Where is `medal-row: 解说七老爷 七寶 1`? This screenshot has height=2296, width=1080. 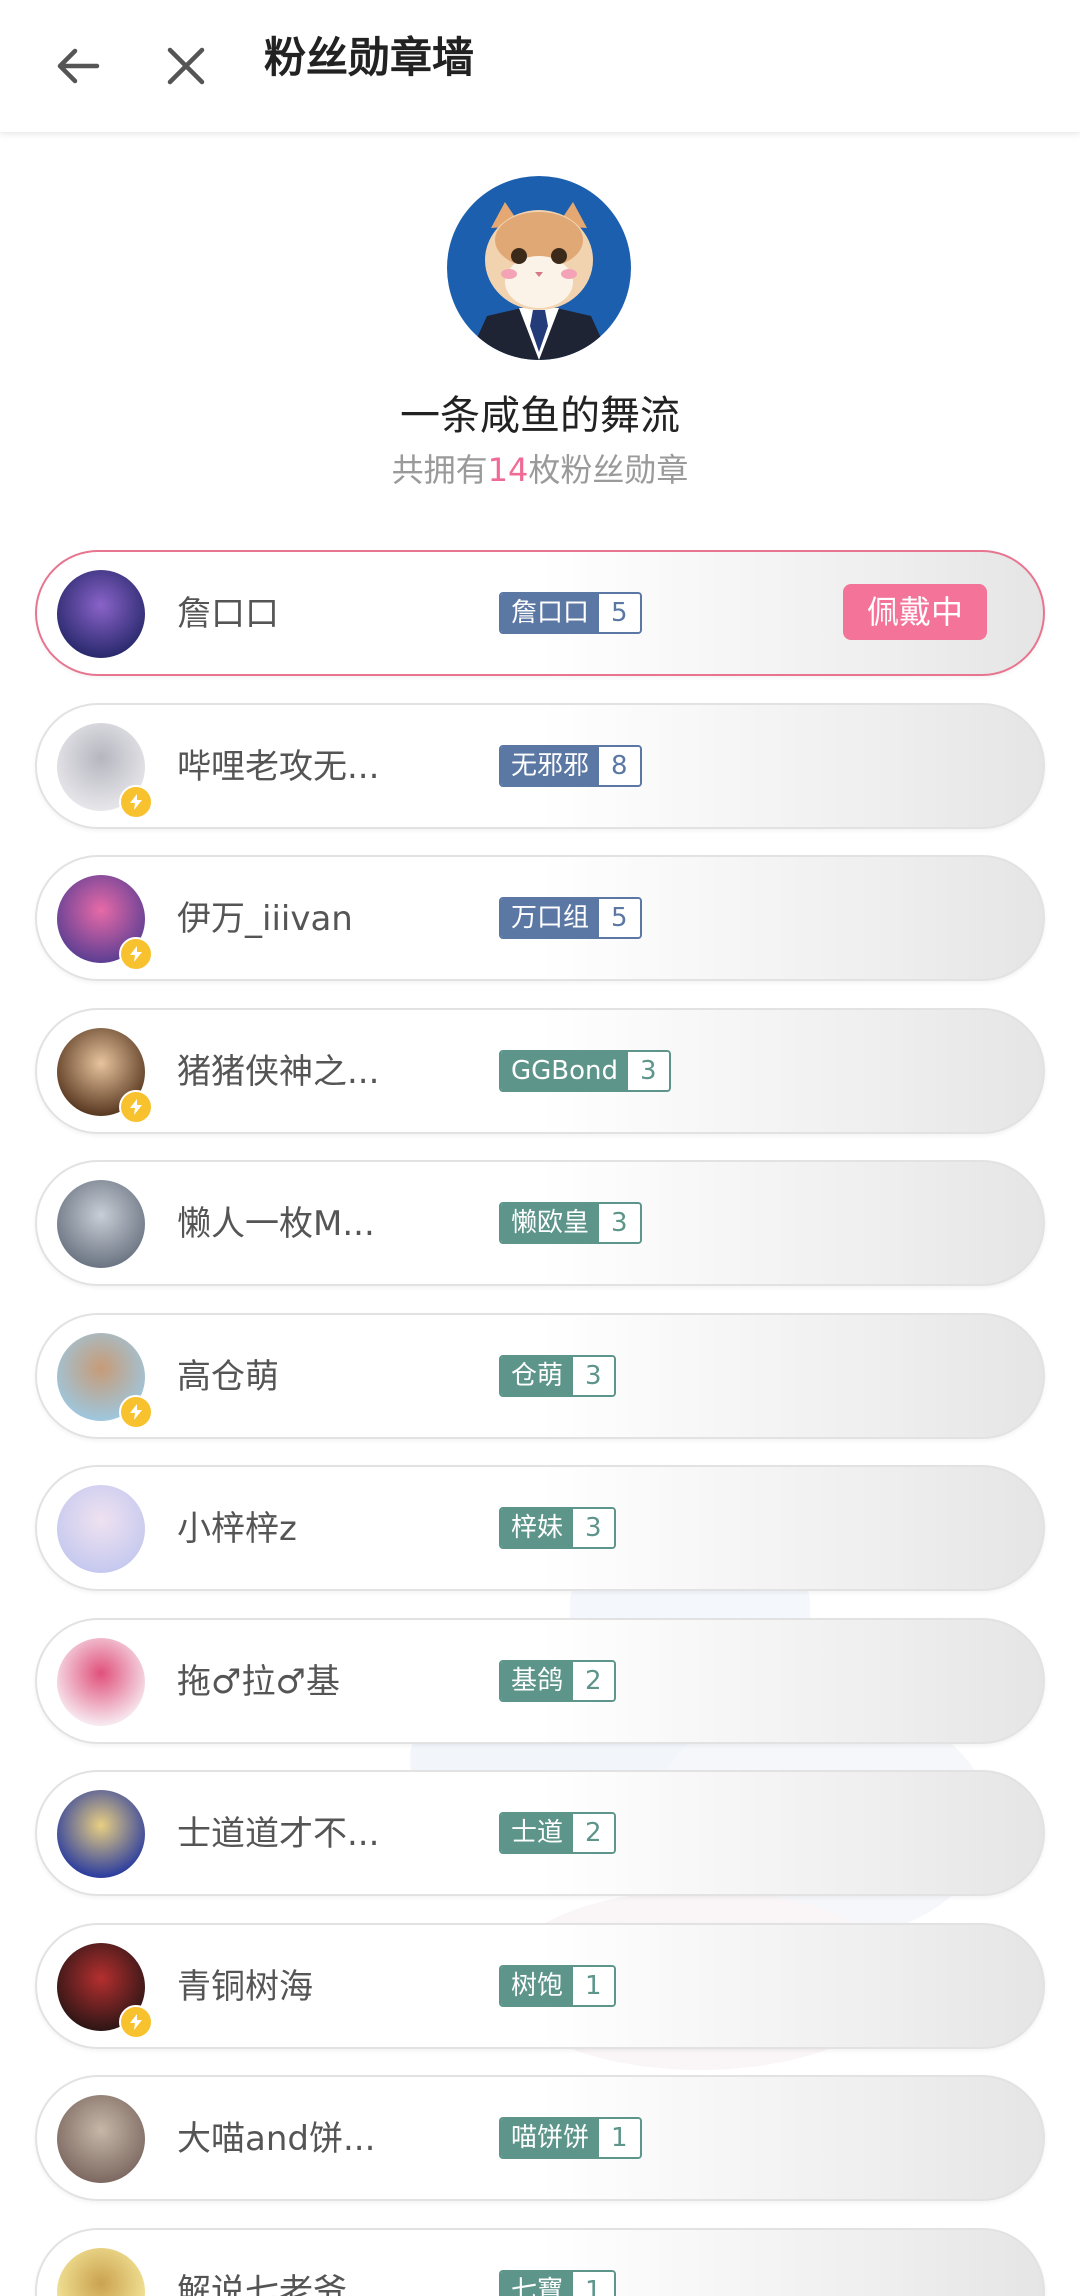
medal-row: 解说七老爷 七寶 1 is located at coordinates (540, 2262).